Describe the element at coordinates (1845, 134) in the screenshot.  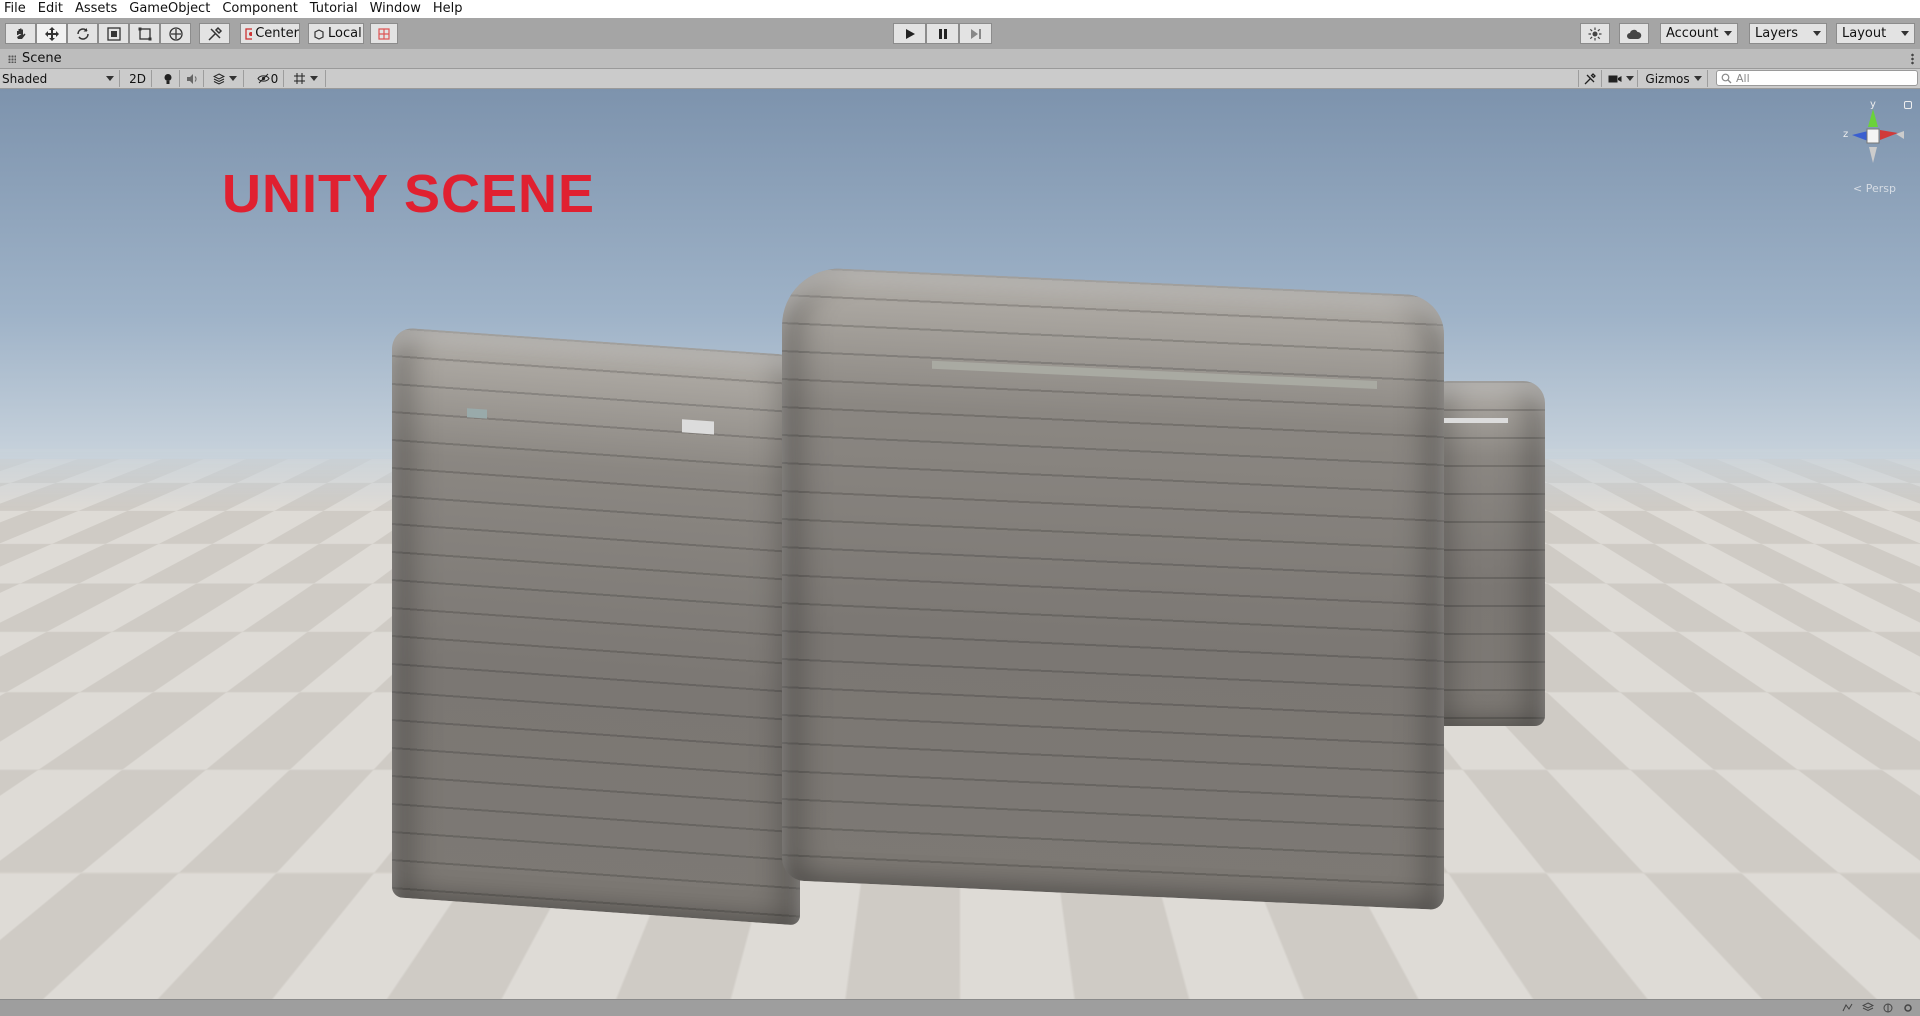
I see `gizmo-z-label: z` at that location.